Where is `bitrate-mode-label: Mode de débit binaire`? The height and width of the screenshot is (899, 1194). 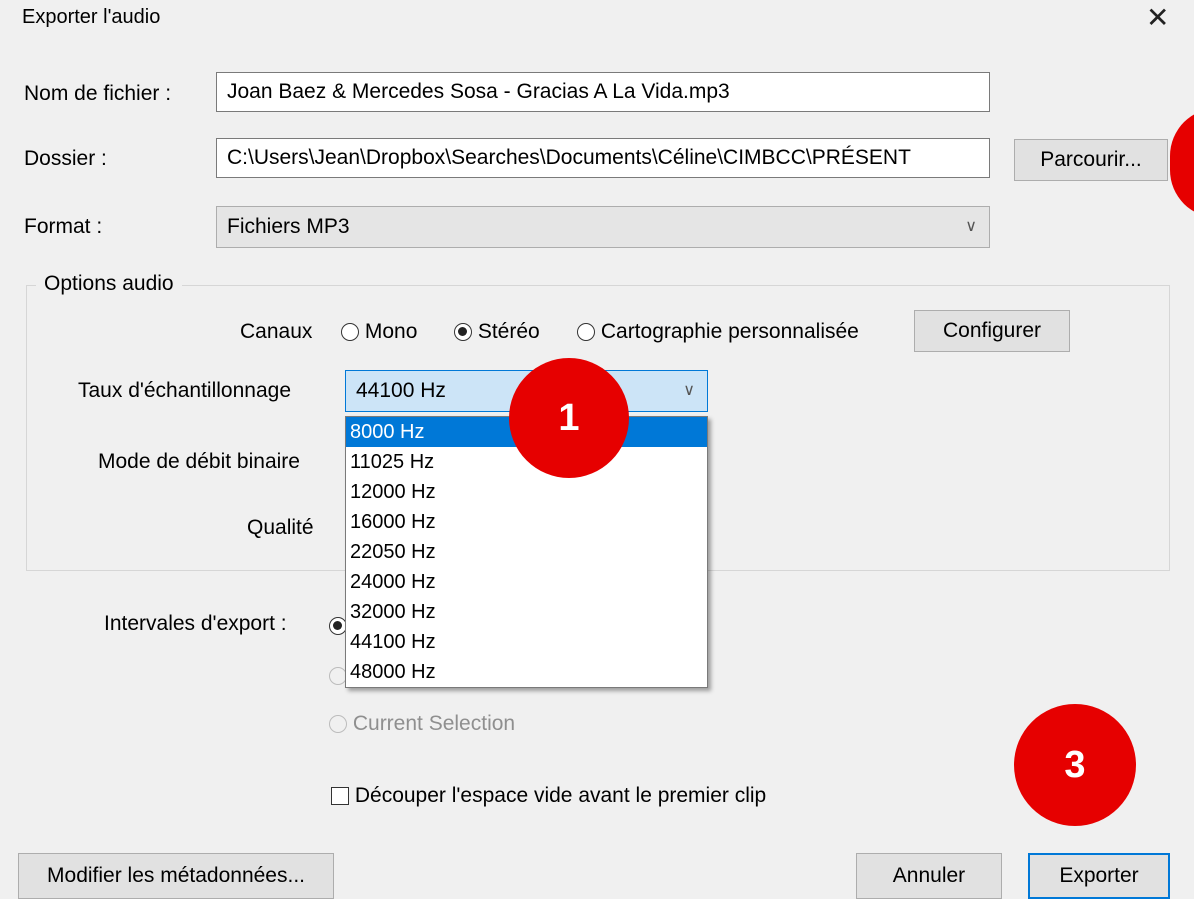 bitrate-mode-label: Mode de débit binaire is located at coordinates (199, 461).